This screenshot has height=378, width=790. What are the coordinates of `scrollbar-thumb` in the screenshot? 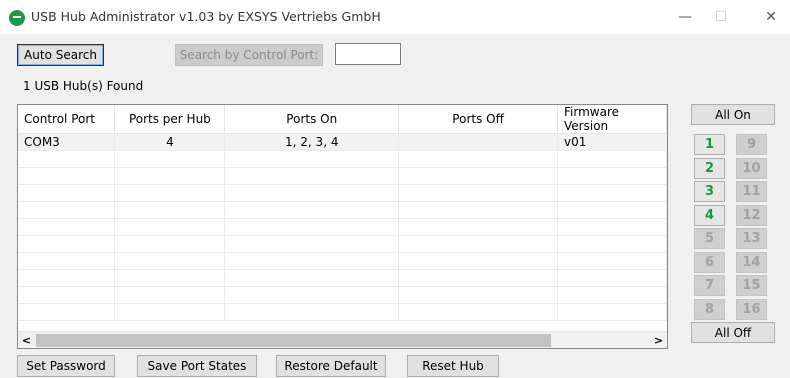 It's located at (293, 340).